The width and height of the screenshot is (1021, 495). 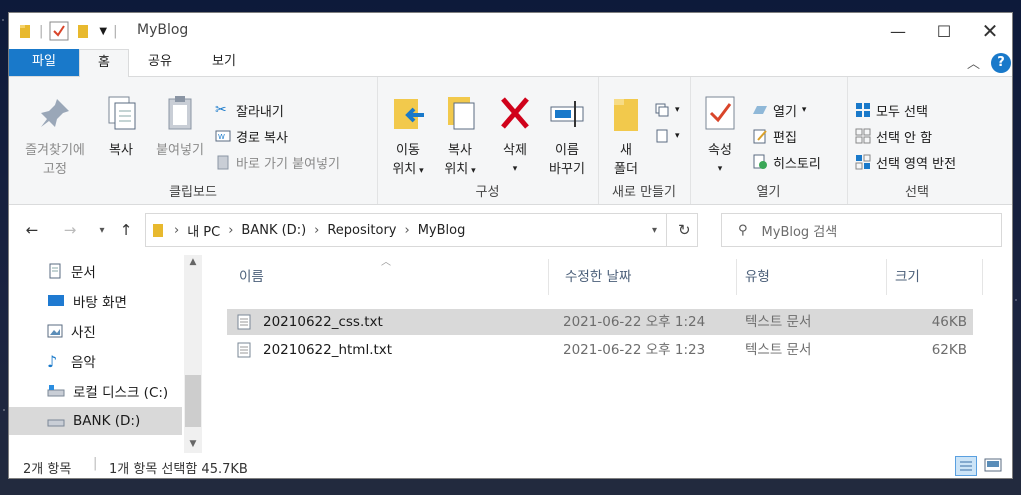 I want to click on collapse-ribbon-icon: ︿, so click(x=973, y=62).